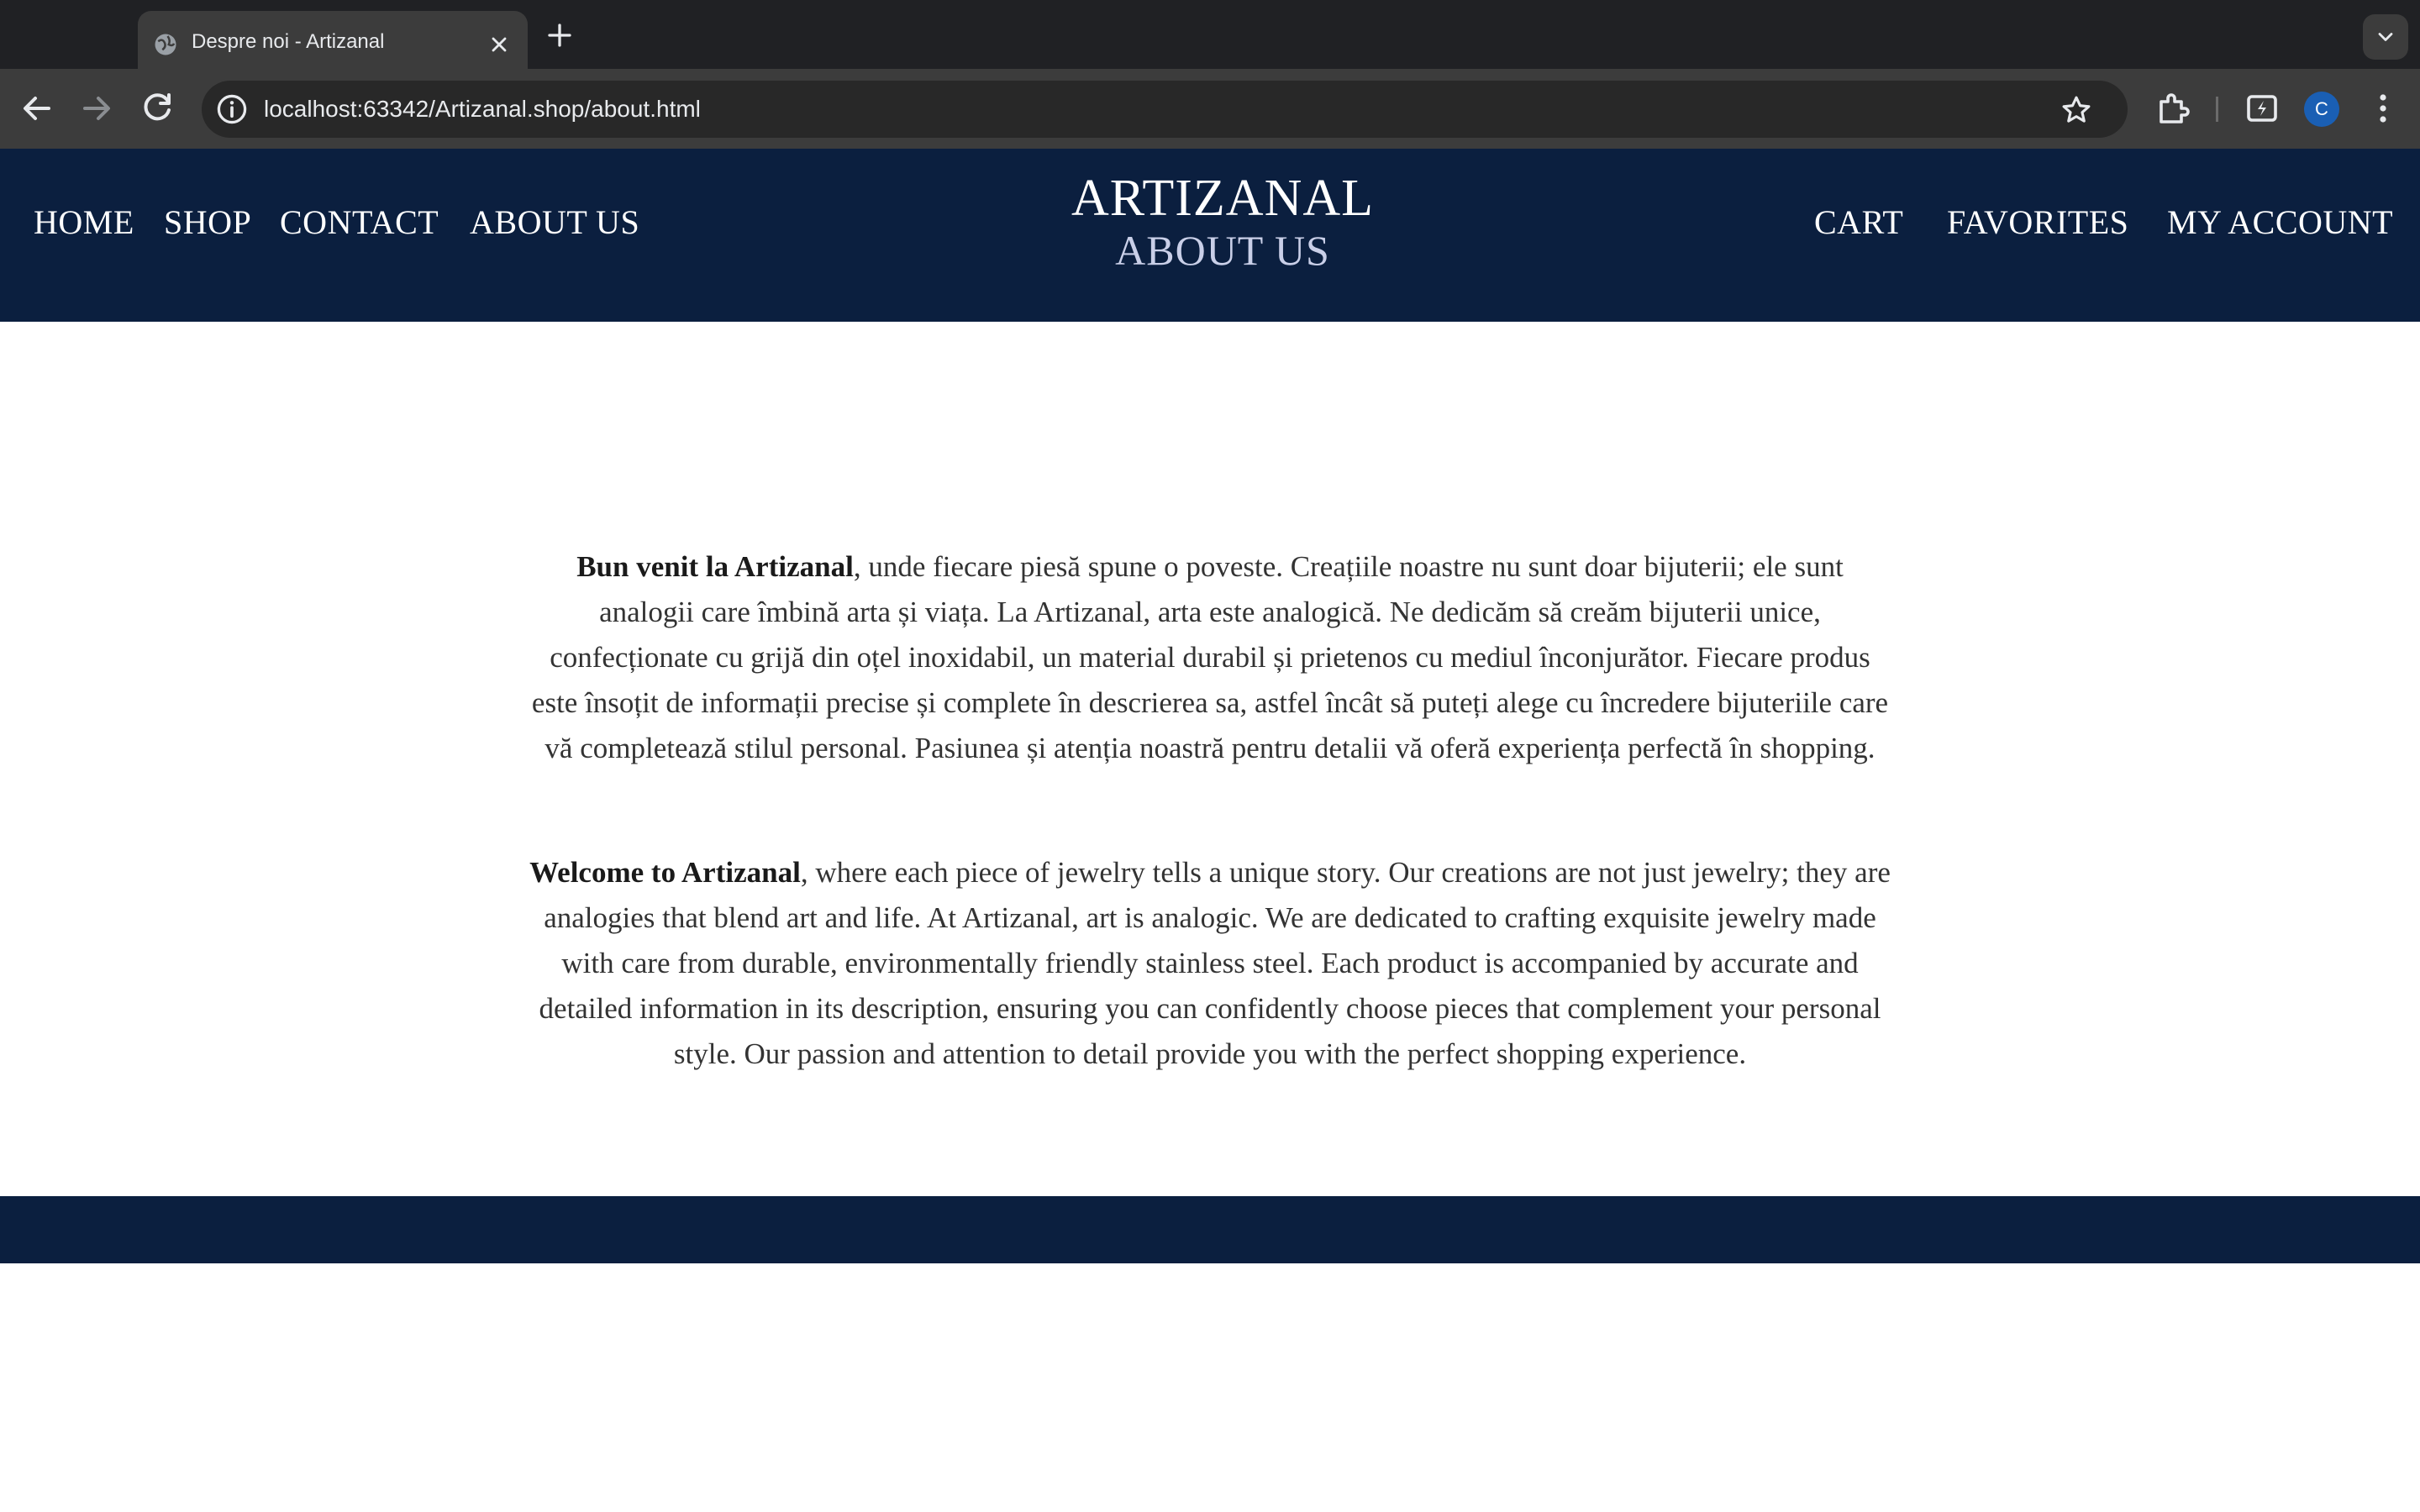 The image size is (2420, 1512). I want to click on toolbar-separator, so click(2217, 109).